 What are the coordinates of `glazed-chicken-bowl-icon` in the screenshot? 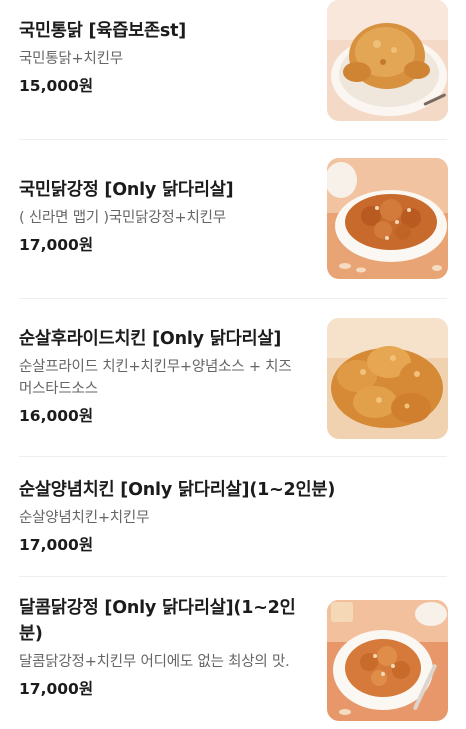 It's located at (387, 218).